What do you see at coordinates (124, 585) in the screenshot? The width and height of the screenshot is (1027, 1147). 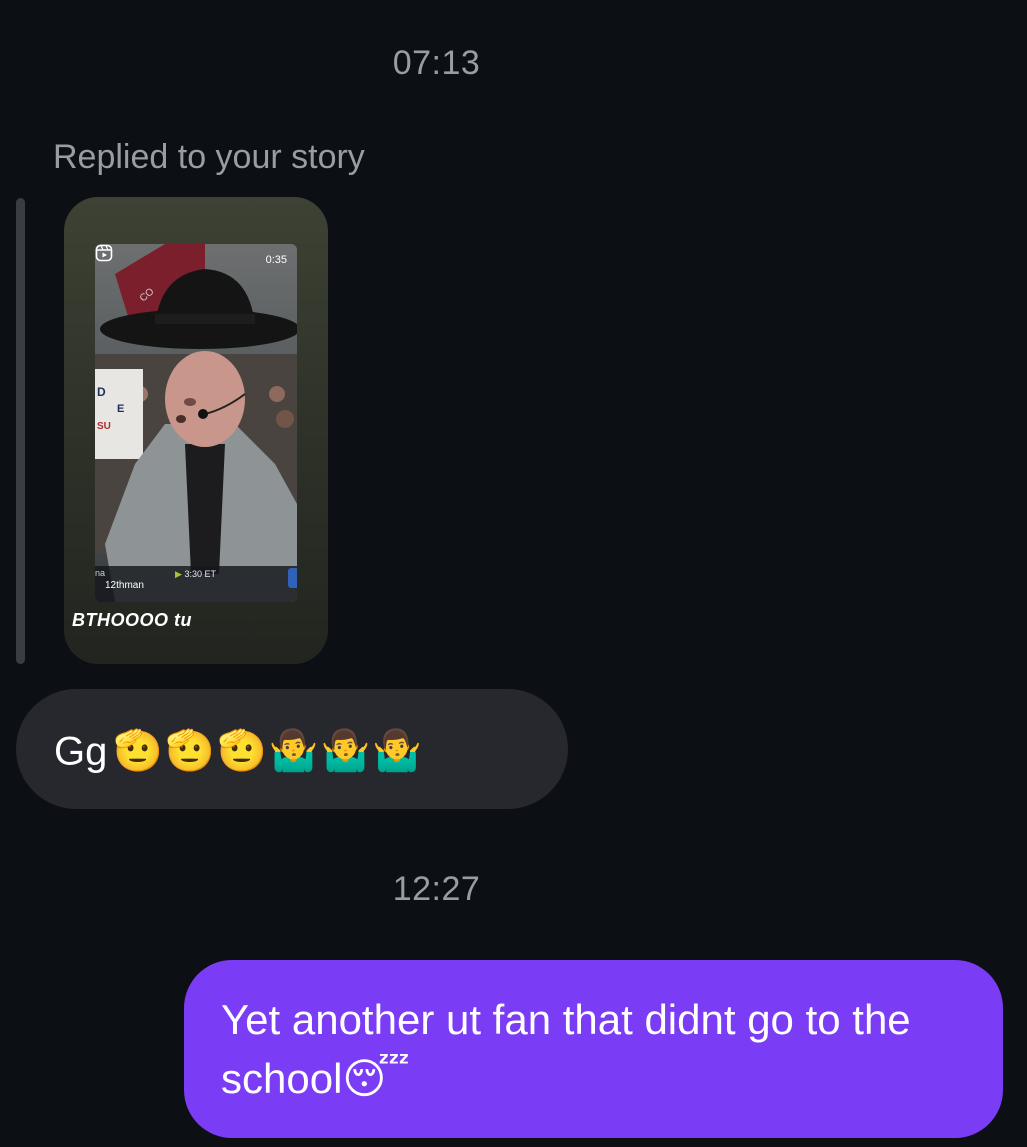 I see `ticker-handle: 12thman` at bounding box center [124, 585].